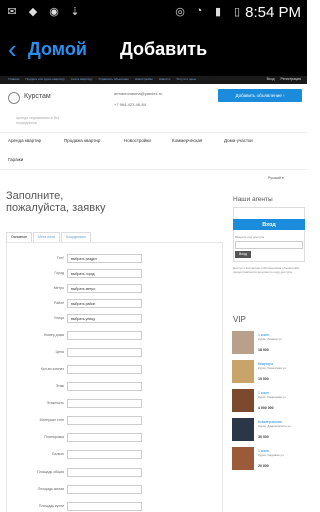 The image size is (320, 512). What do you see at coordinates (43, 11) in the screenshot?
I see `notification-icons: ✉ ◆ ◉ ⇣` at bounding box center [43, 11].